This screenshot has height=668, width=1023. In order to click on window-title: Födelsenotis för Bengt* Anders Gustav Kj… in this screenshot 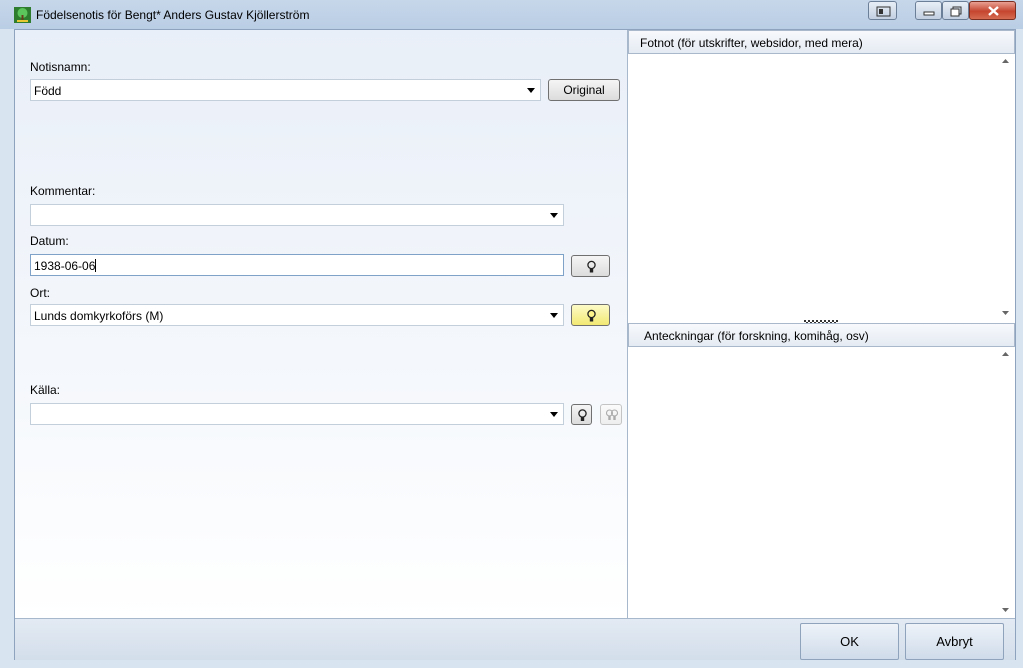, I will do `click(173, 15)`.